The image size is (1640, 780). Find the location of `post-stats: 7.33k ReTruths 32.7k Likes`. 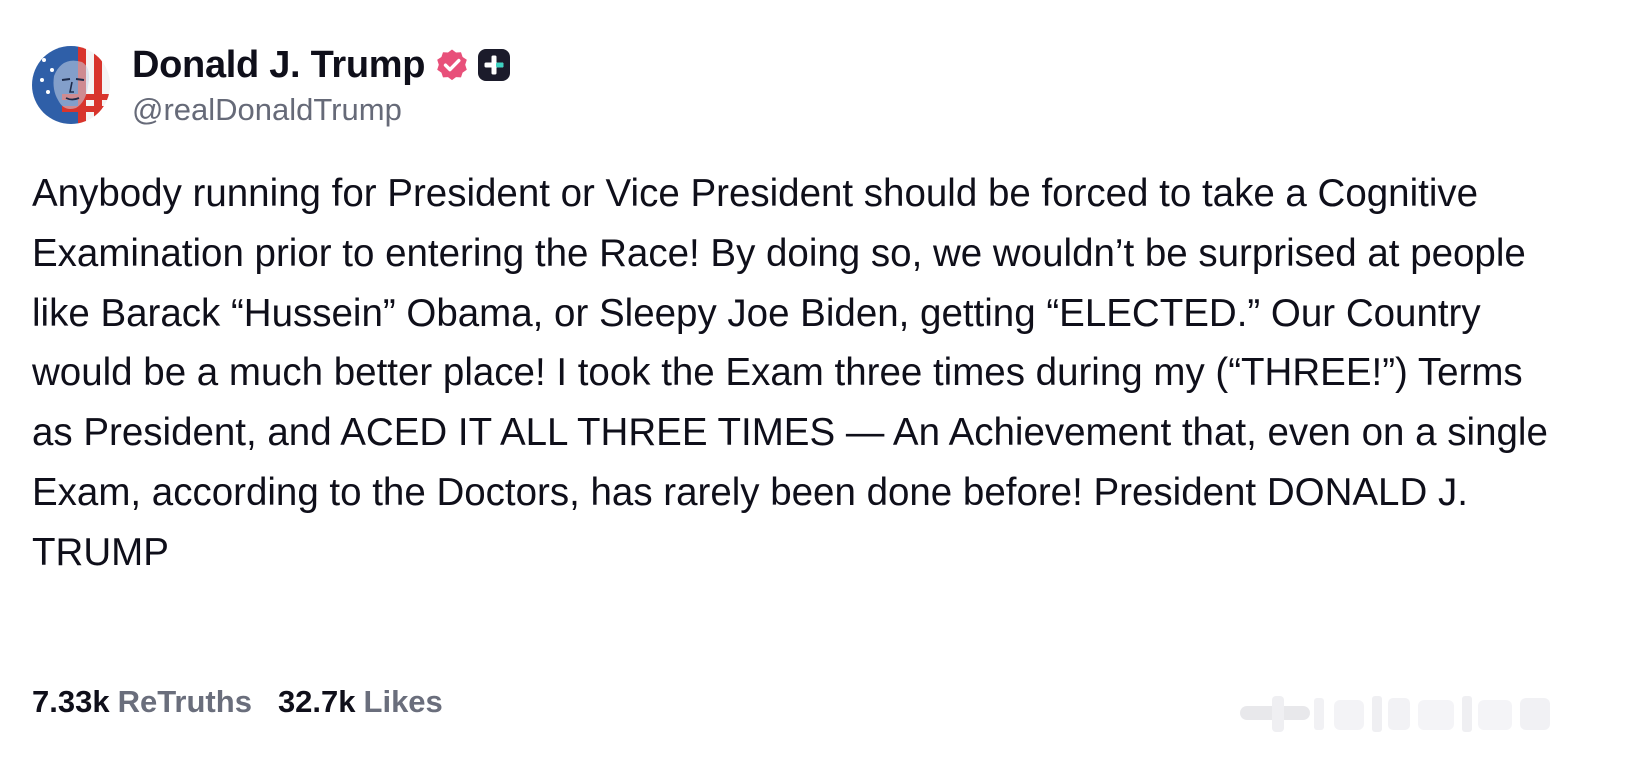

post-stats: 7.33k ReTruths 32.7k Likes is located at coordinates (237, 702).